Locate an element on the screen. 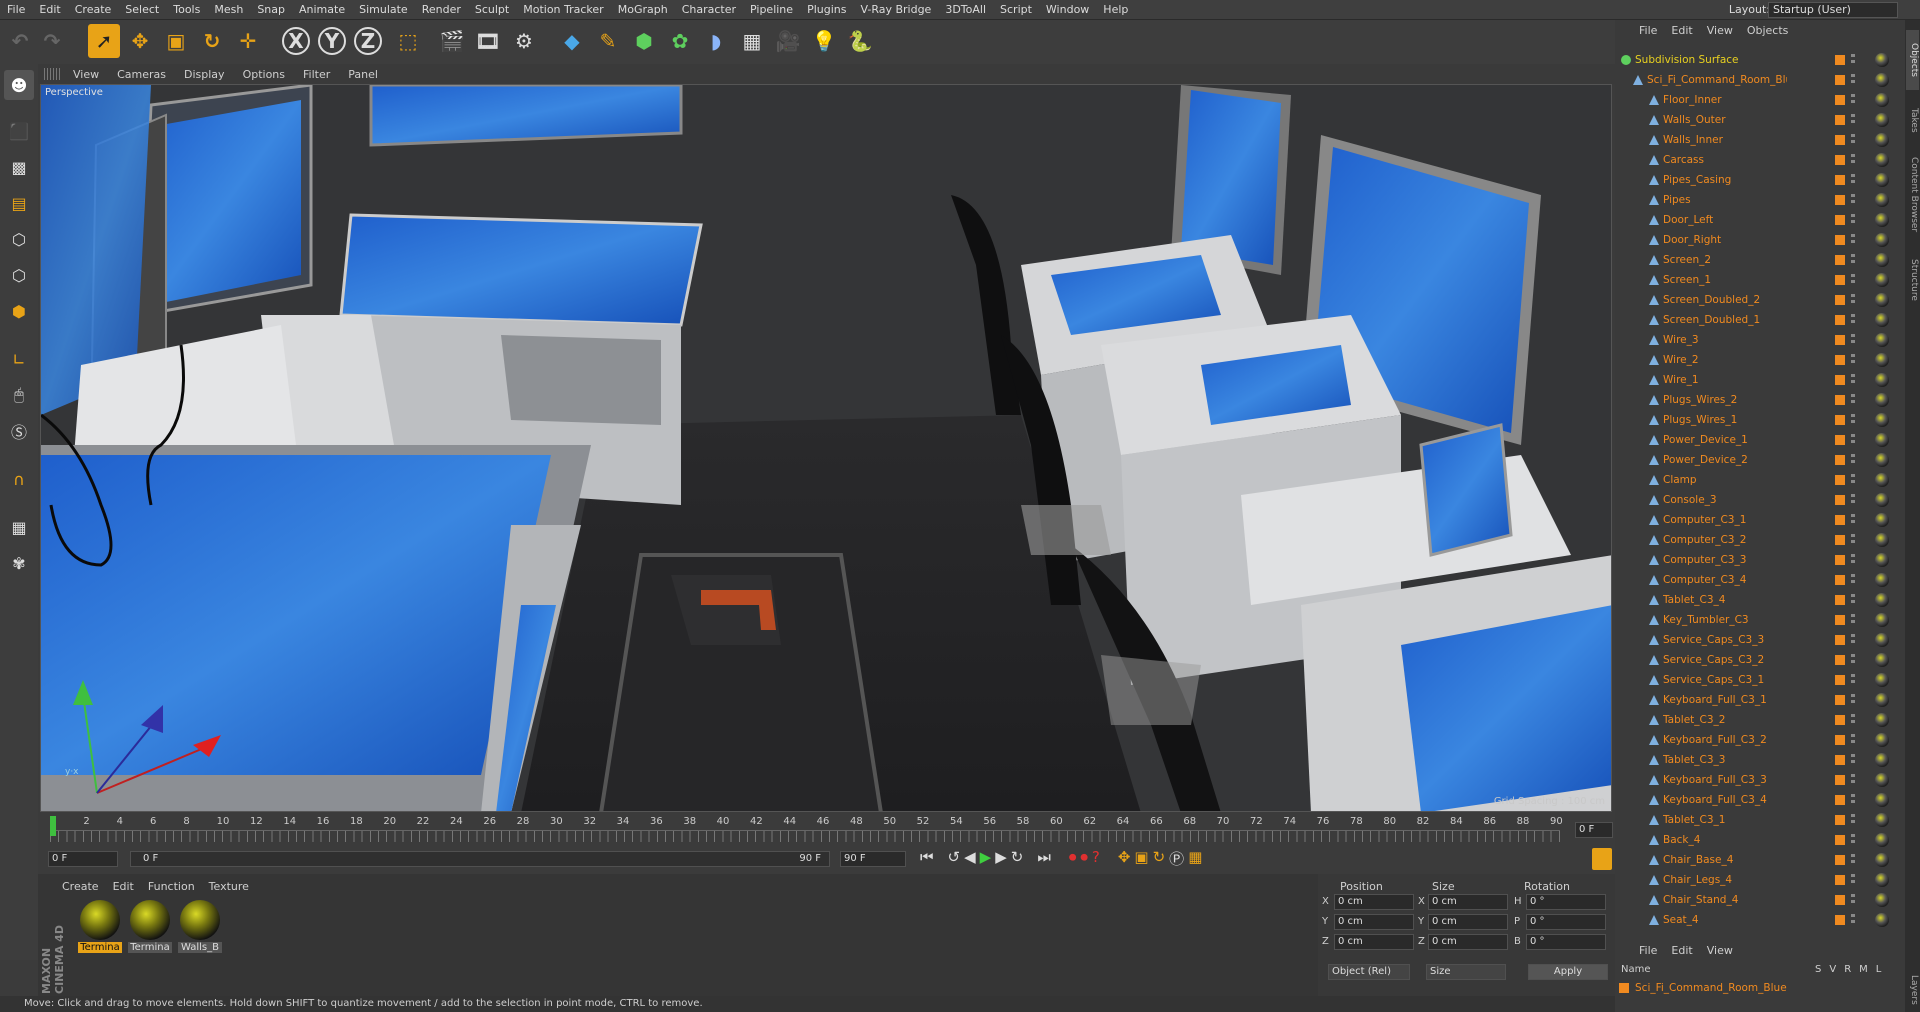  viewport-menu-view: View is located at coordinates (86, 74).